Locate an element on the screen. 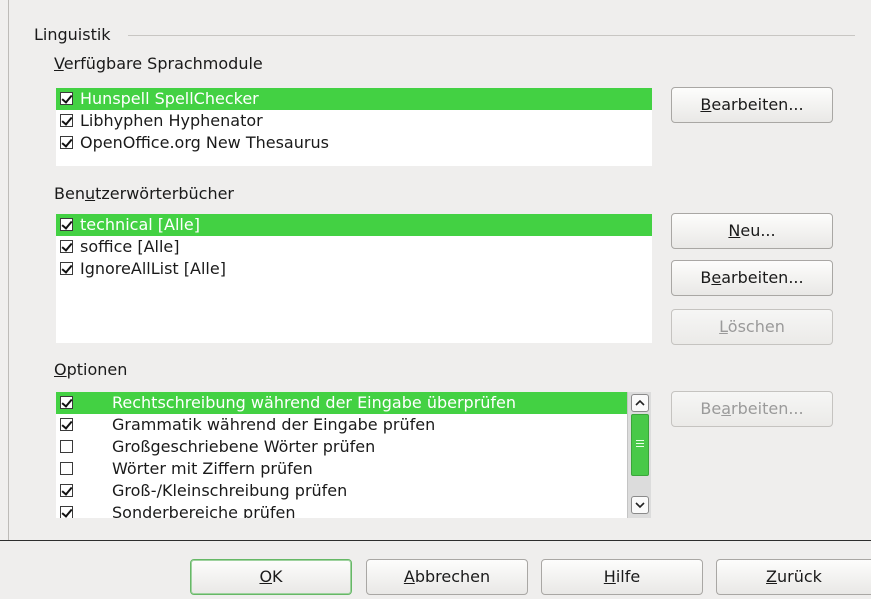  list-item-label: Libhyphen Hyphenator is located at coordinates (171, 120).